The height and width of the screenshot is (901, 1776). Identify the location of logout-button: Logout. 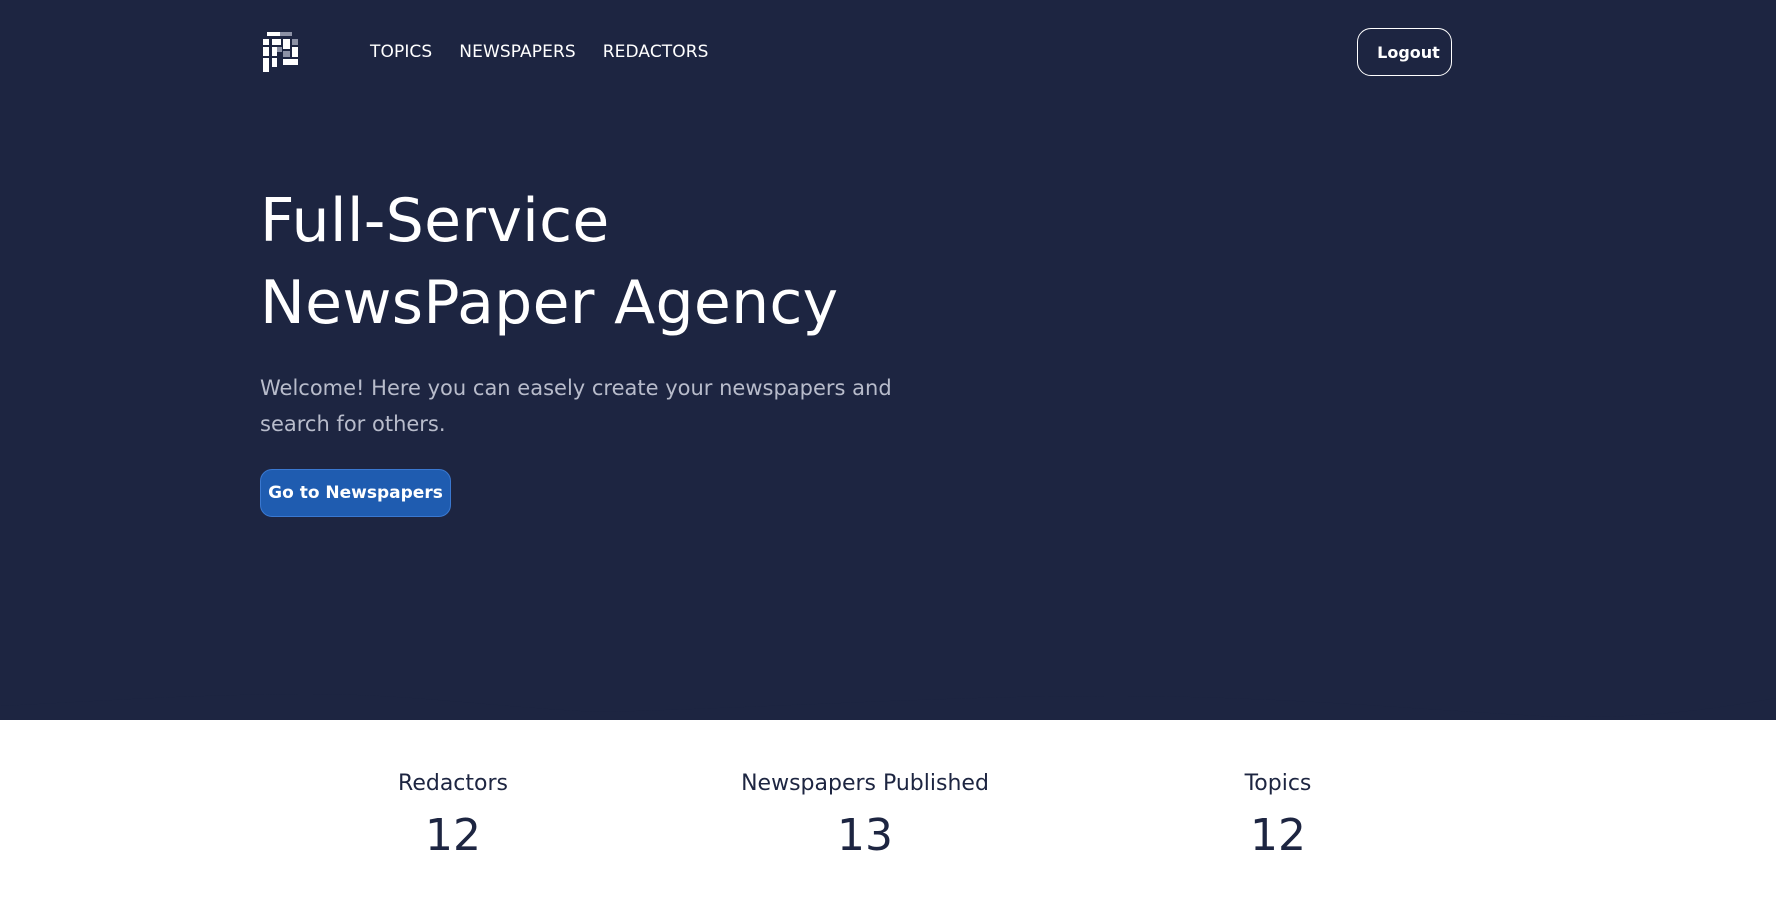
(1404, 52).